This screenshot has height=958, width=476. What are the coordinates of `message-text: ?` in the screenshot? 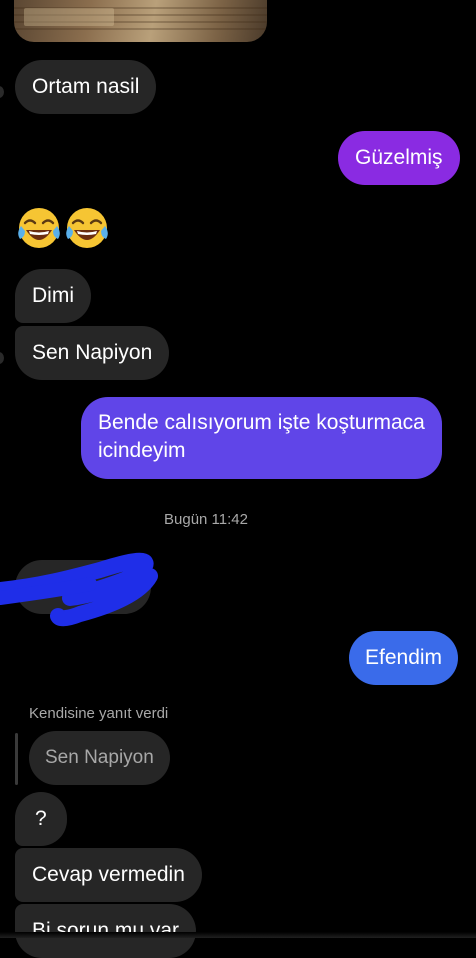 It's located at (41, 818).